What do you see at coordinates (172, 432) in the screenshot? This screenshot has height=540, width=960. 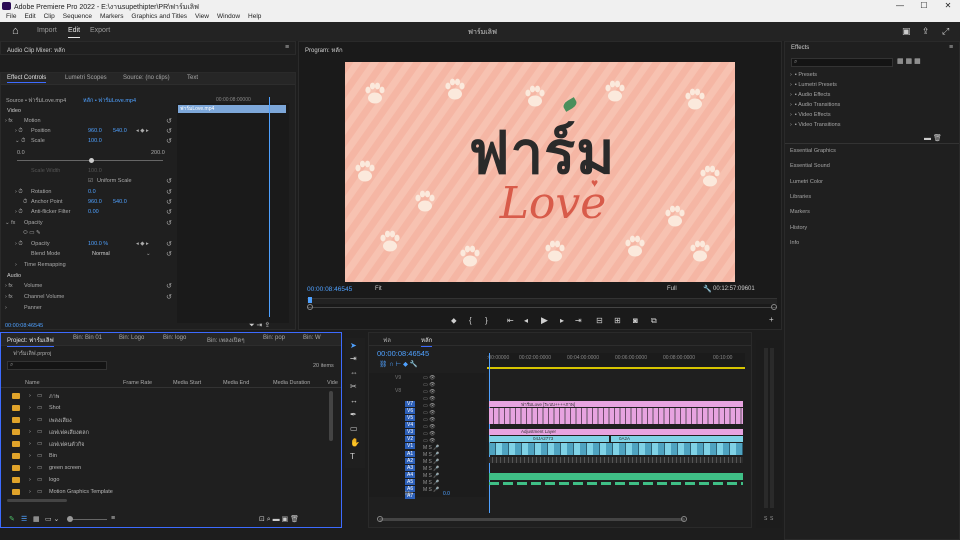 I see `list-item: › ▭ เอฟเฟคเสียงตลก` at bounding box center [172, 432].